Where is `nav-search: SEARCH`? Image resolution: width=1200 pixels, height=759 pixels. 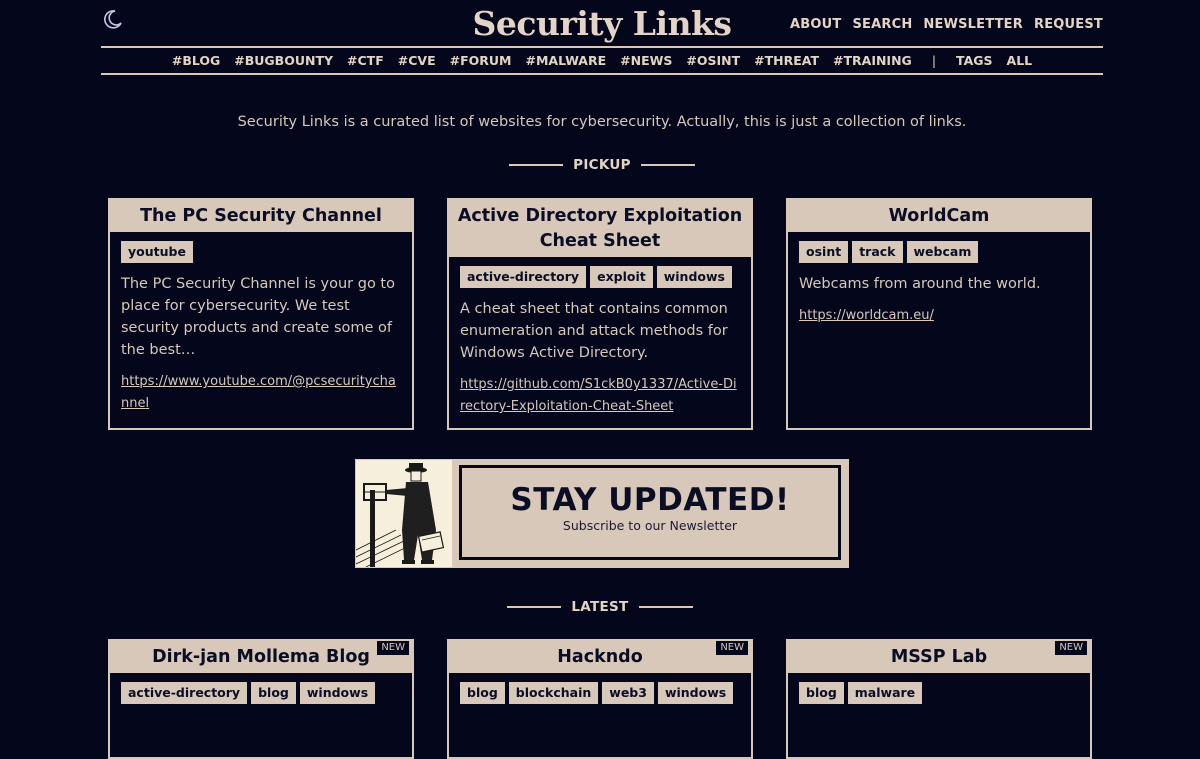 nav-search: SEARCH is located at coordinates (882, 24).